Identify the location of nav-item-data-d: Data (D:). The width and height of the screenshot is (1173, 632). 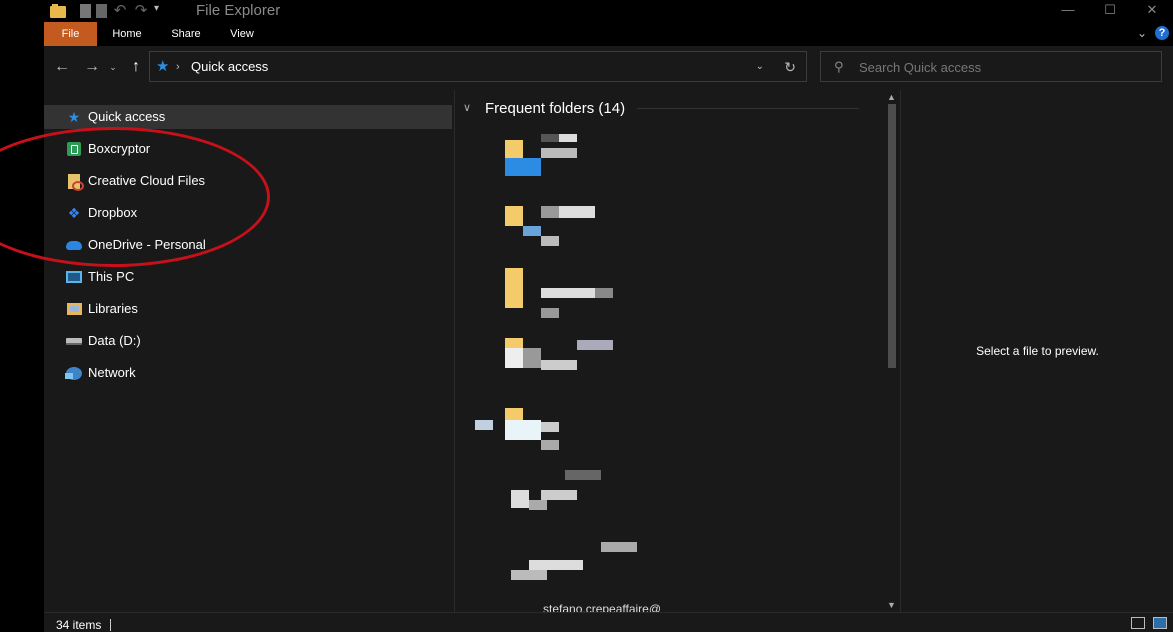
(248, 341).